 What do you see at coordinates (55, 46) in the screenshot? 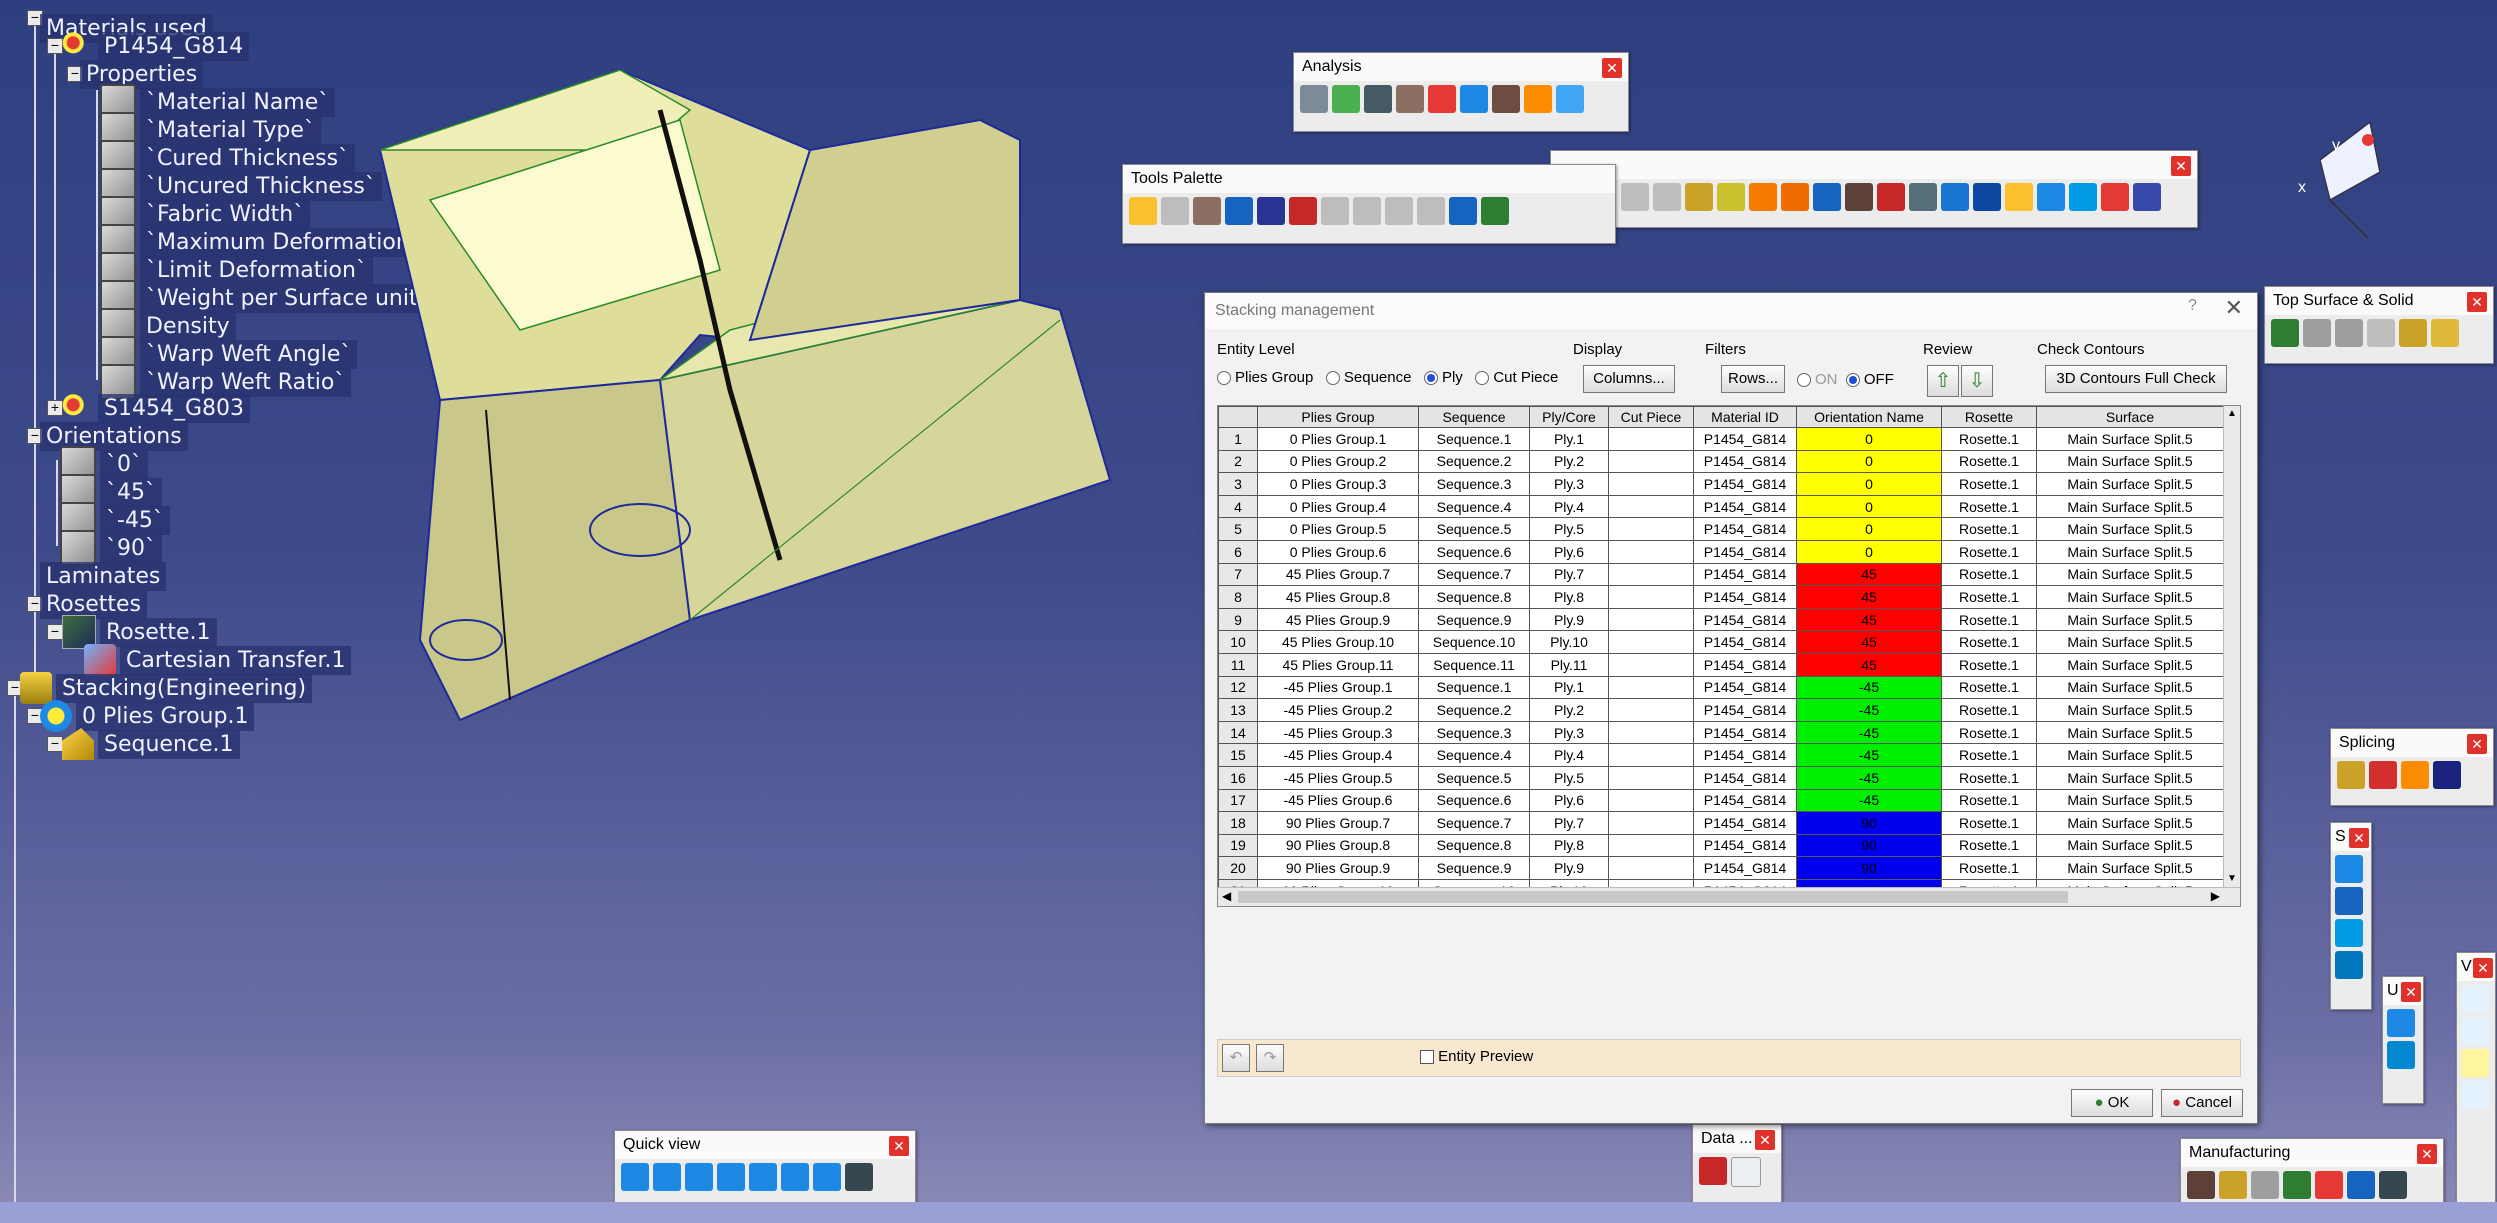
I see `collapse-toggle: −` at bounding box center [55, 46].